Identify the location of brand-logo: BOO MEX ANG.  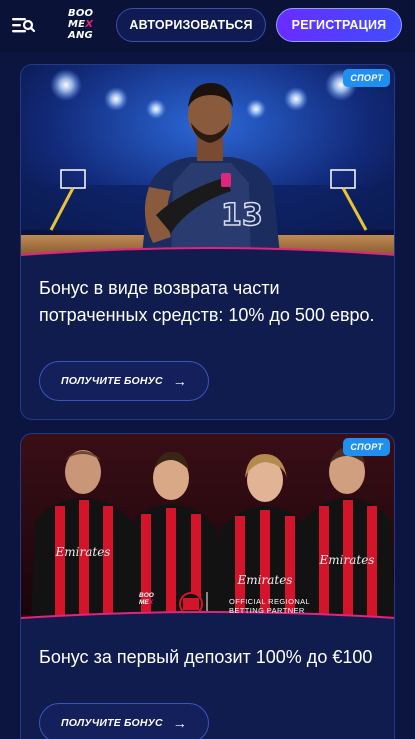
(86, 26).